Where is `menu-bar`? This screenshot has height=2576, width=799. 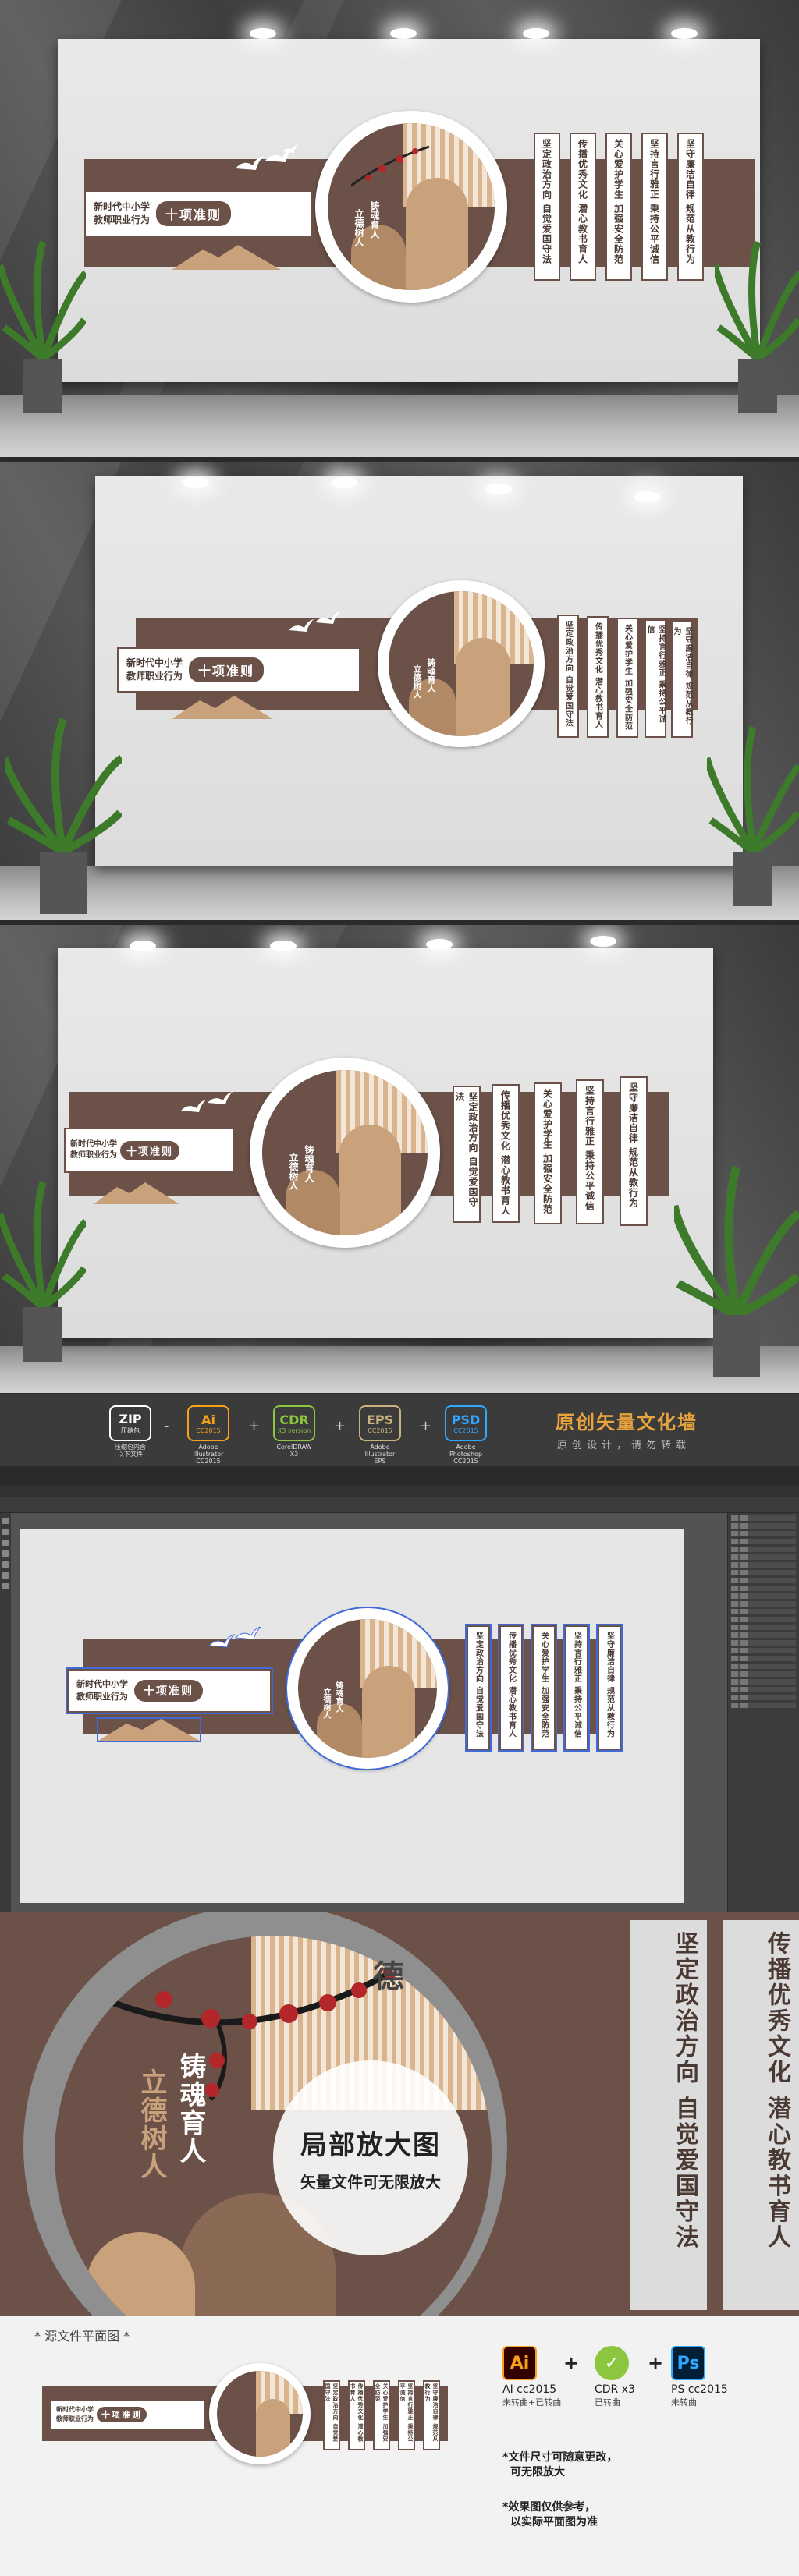 menu-bar is located at coordinates (399, 1491).